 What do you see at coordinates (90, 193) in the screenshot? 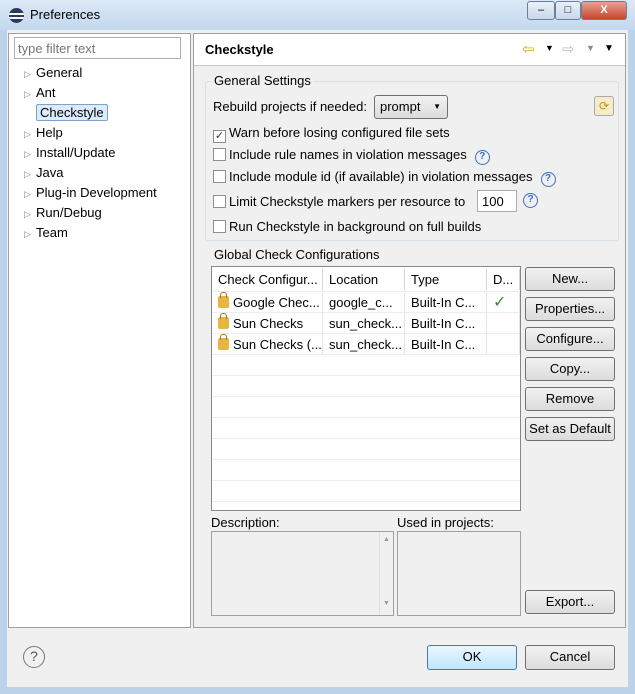
I see `tree-item-plug-in-development: ▷ Plug-in Development` at bounding box center [90, 193].